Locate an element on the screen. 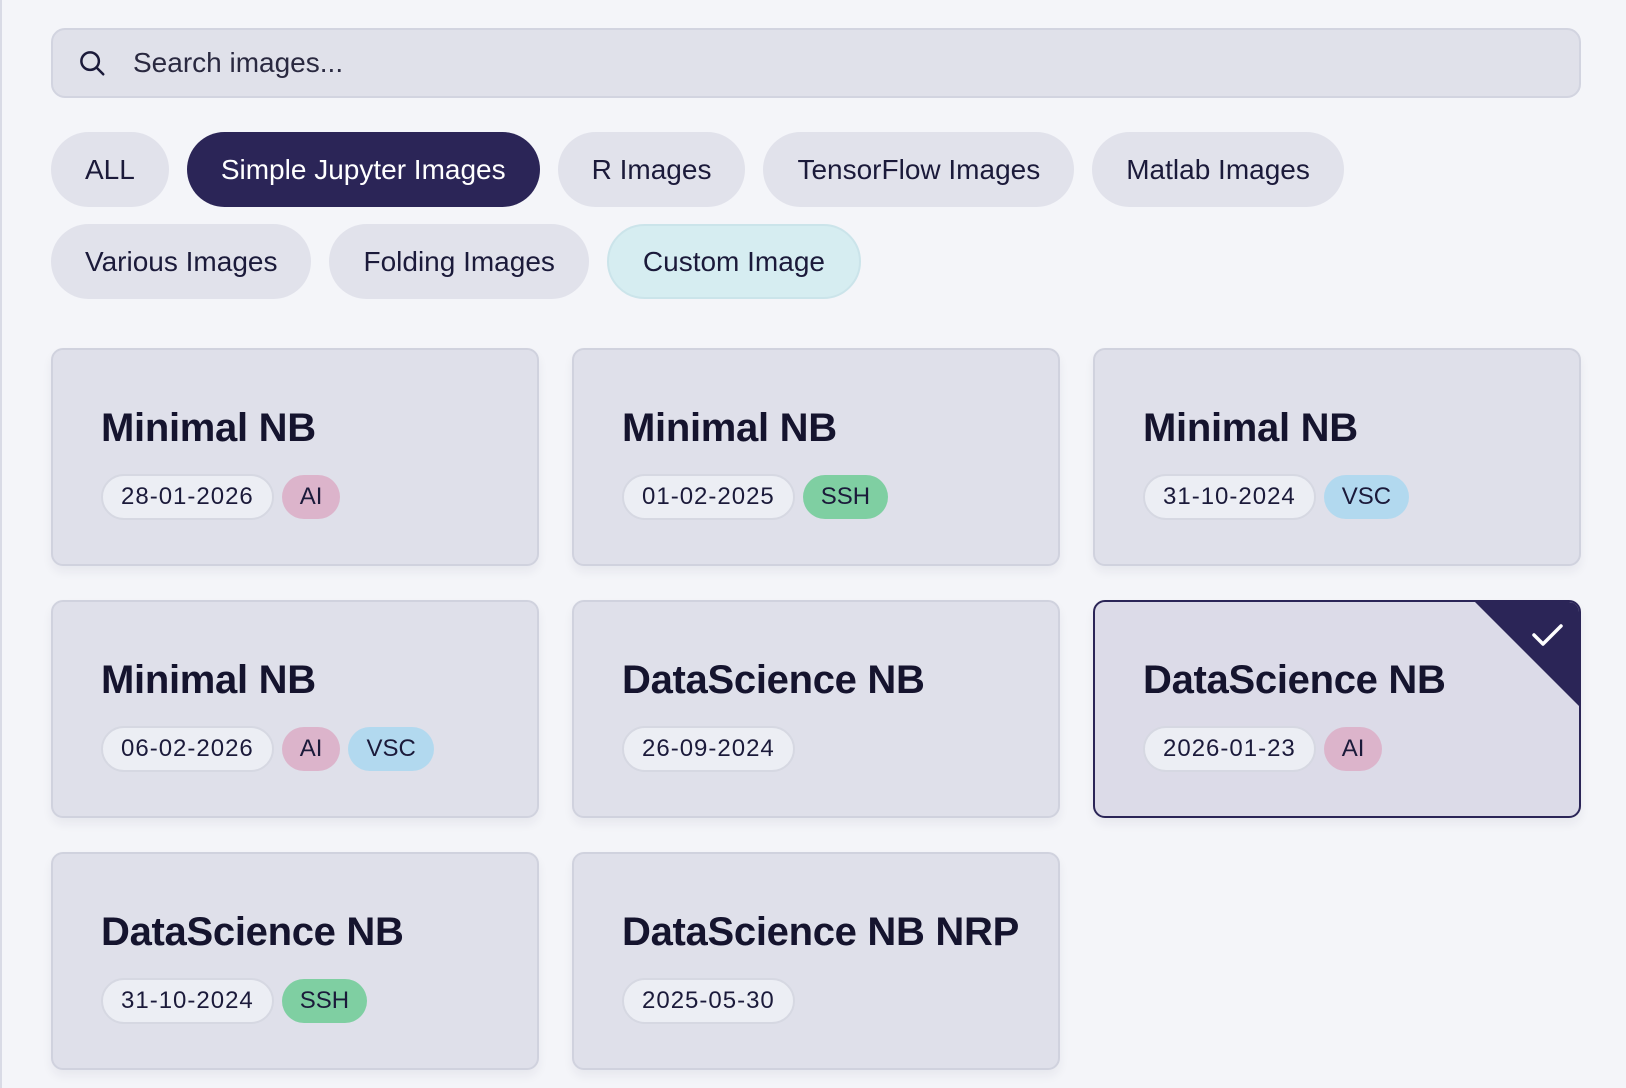  card-tags: 2025-05-30 is located at coordinates (708, 1001).